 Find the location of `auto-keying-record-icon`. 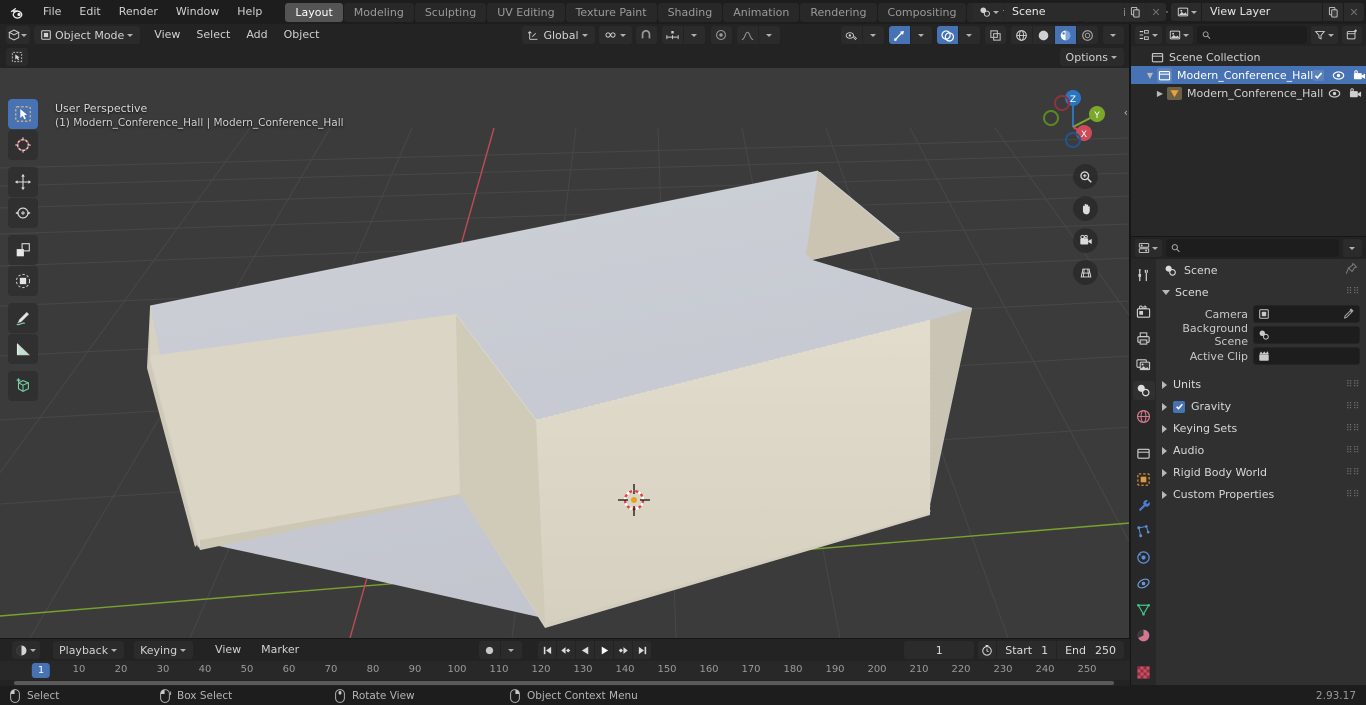

auto-keying-record-icon is located at coordinates (489, 650).